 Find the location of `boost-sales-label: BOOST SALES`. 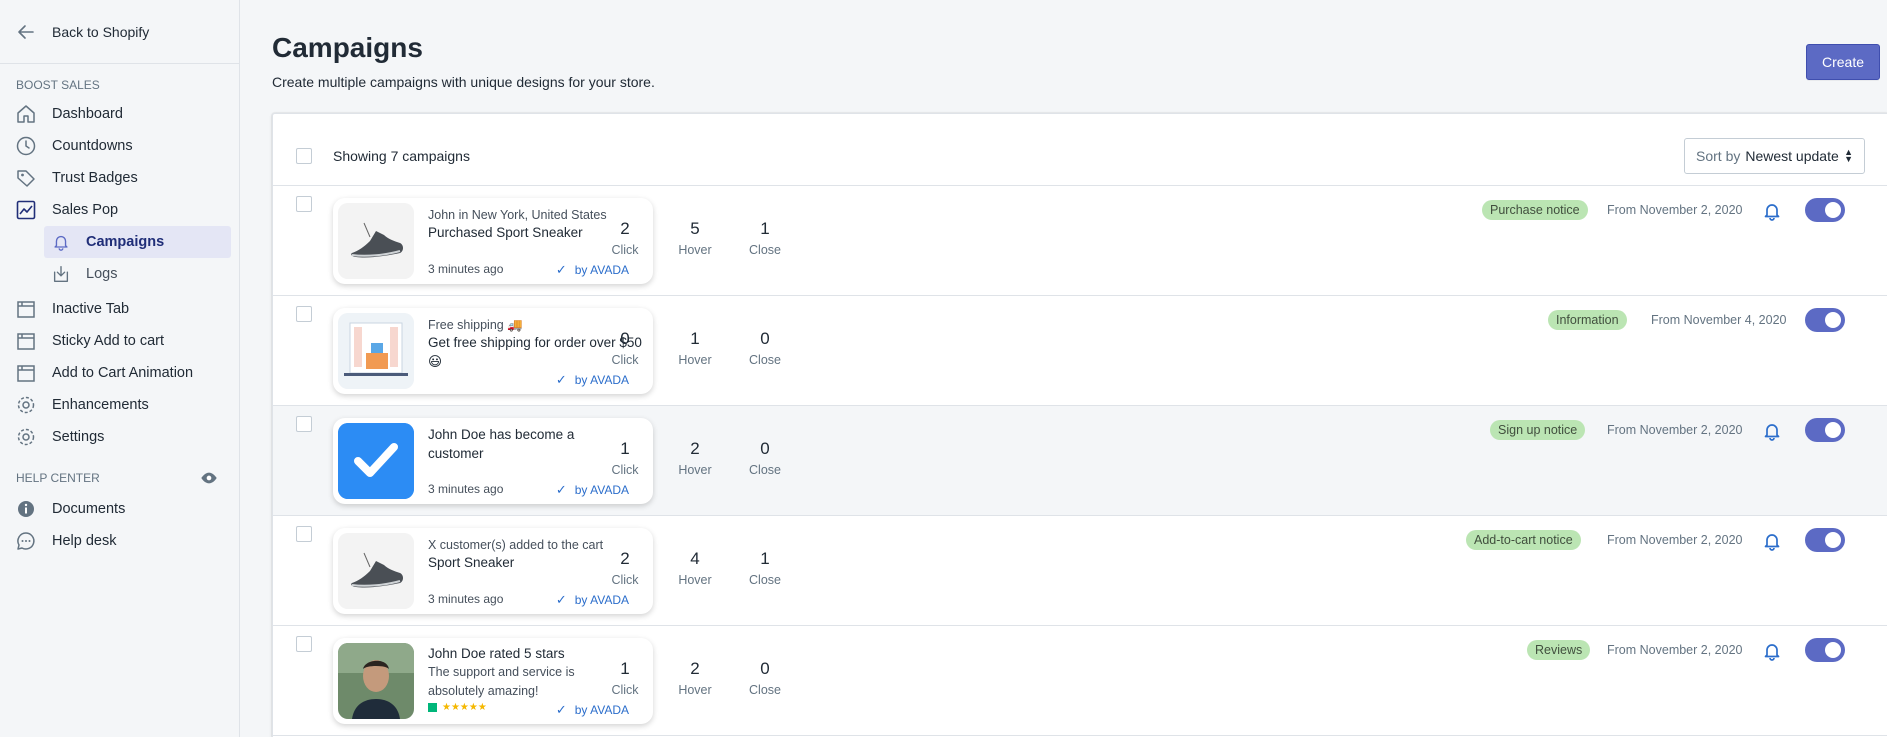

boost-sales-label: BOOST SALES is located at coordinates (58, 85).